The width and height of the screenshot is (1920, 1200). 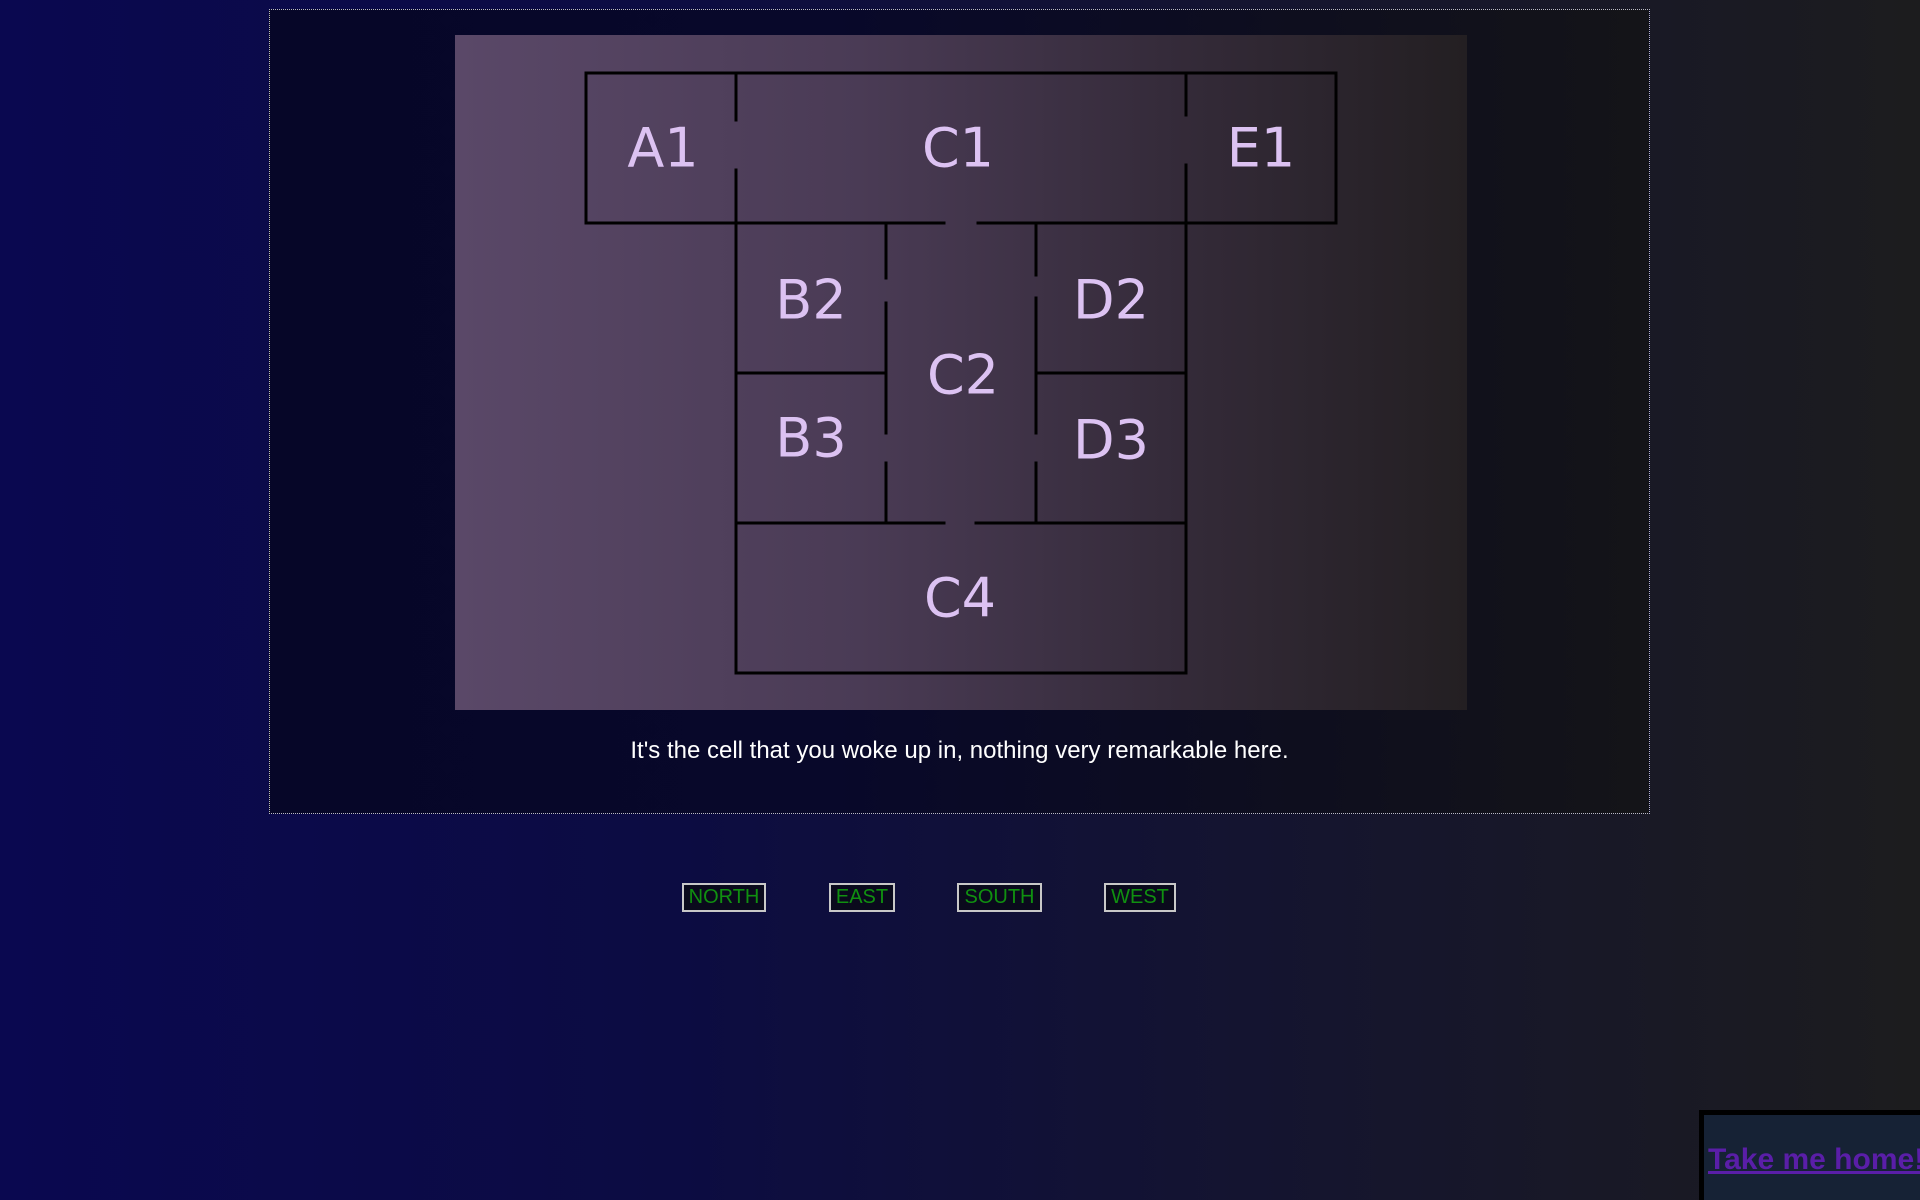 I want to click on home-link: Take me home!, so click(x=1814, y=1160).